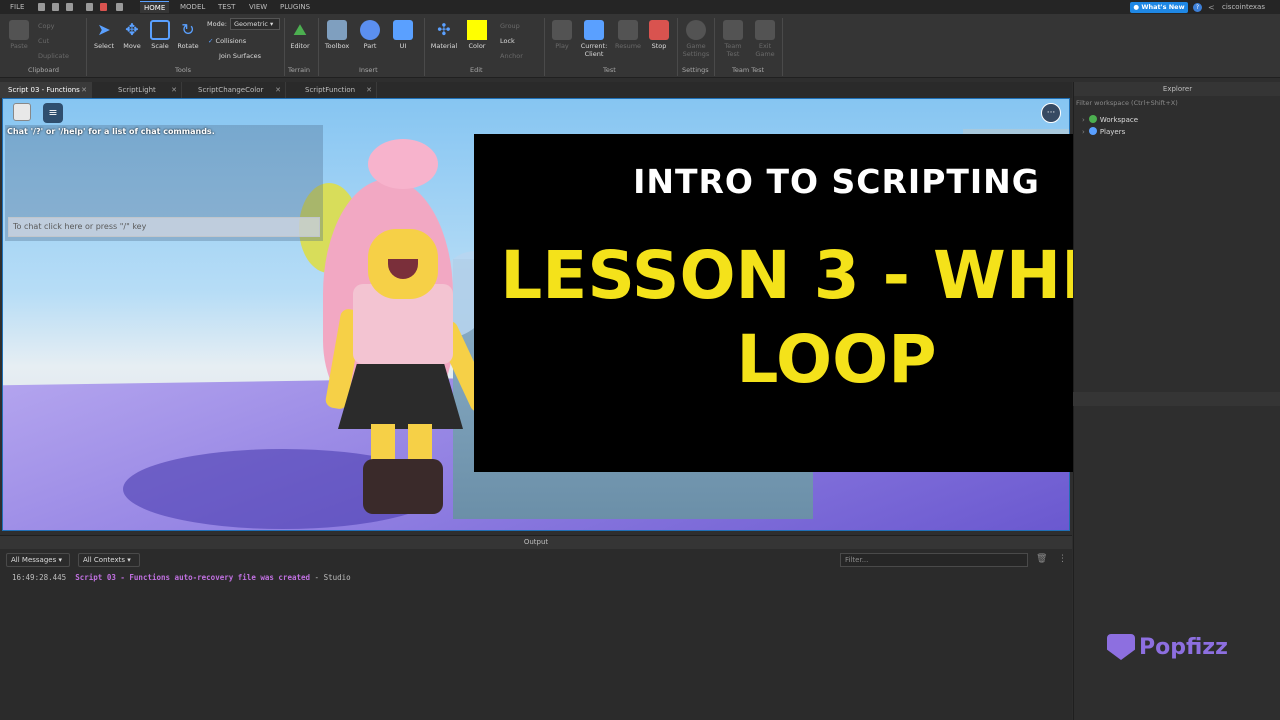 The width and height of the screenshot is (1280, 720). I want to click on tree-item-players: › Players, so click(1103, 132).